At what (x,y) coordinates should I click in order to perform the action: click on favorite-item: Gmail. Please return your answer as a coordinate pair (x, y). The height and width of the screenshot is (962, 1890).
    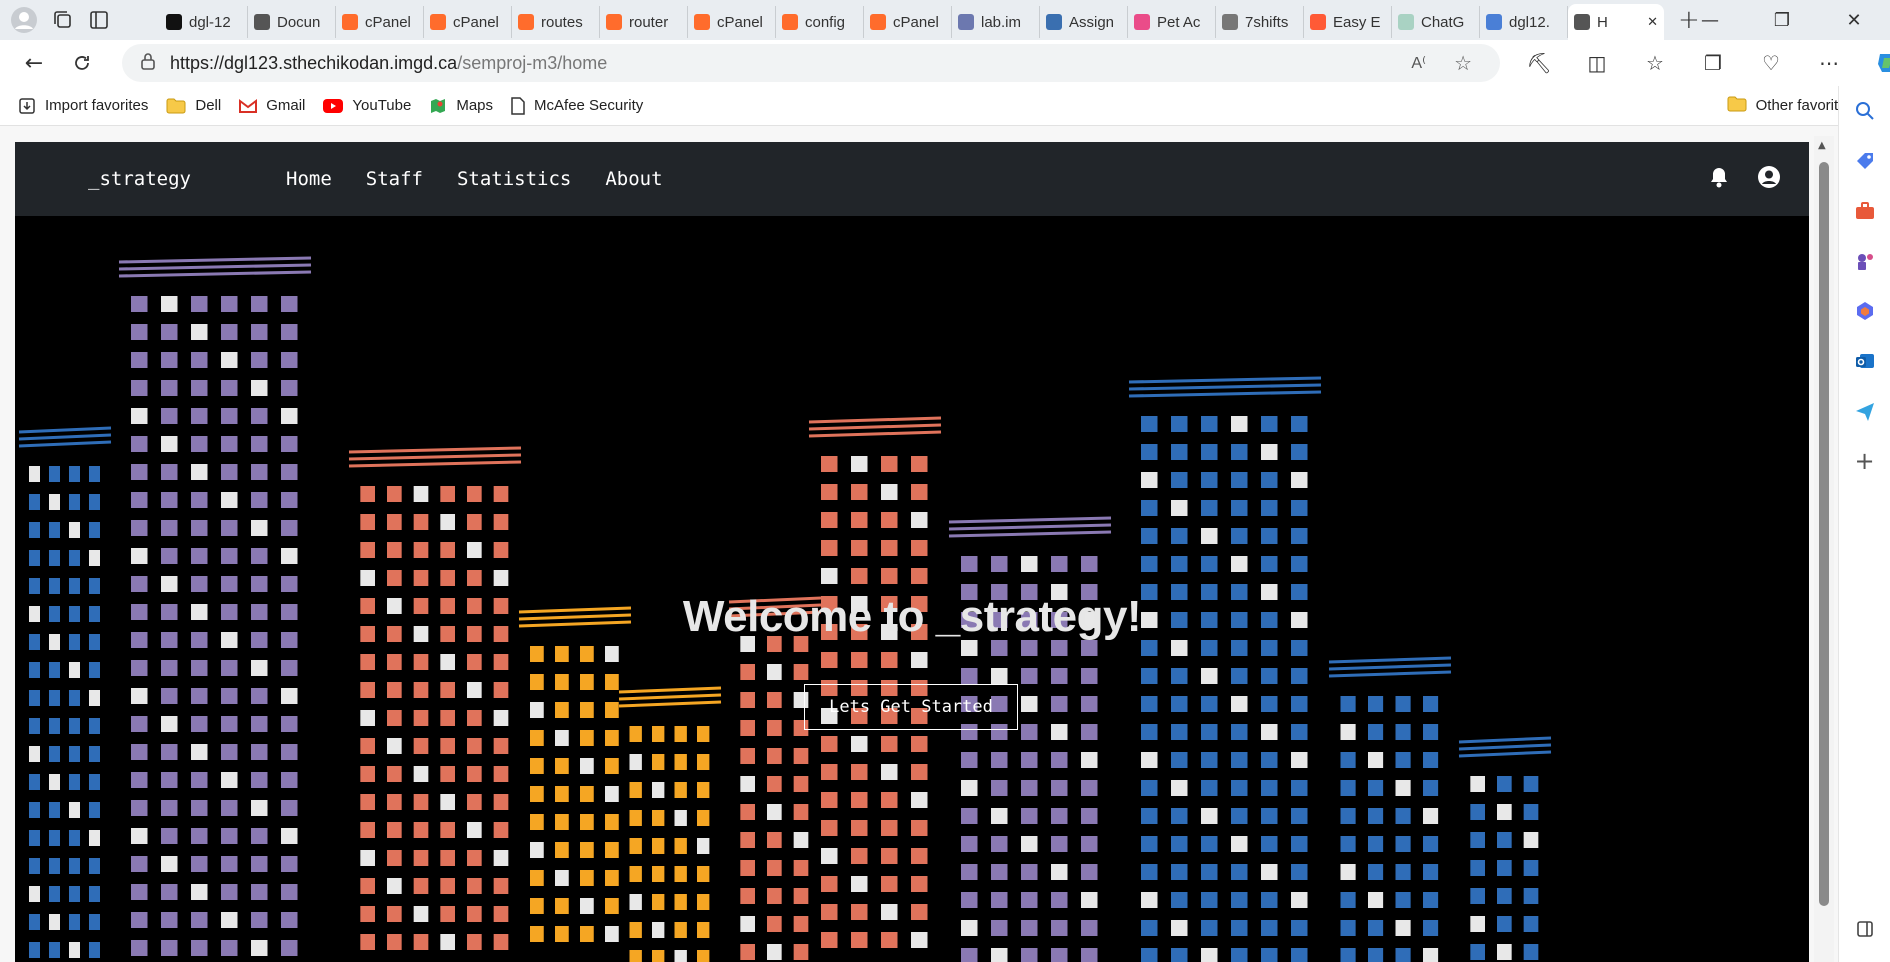
    Looking at the image, I should click on (272, 105).